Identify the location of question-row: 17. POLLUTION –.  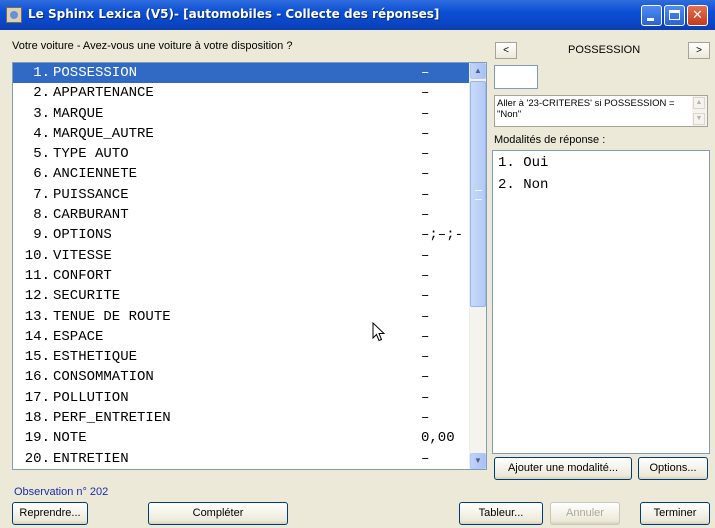
(241, 398).